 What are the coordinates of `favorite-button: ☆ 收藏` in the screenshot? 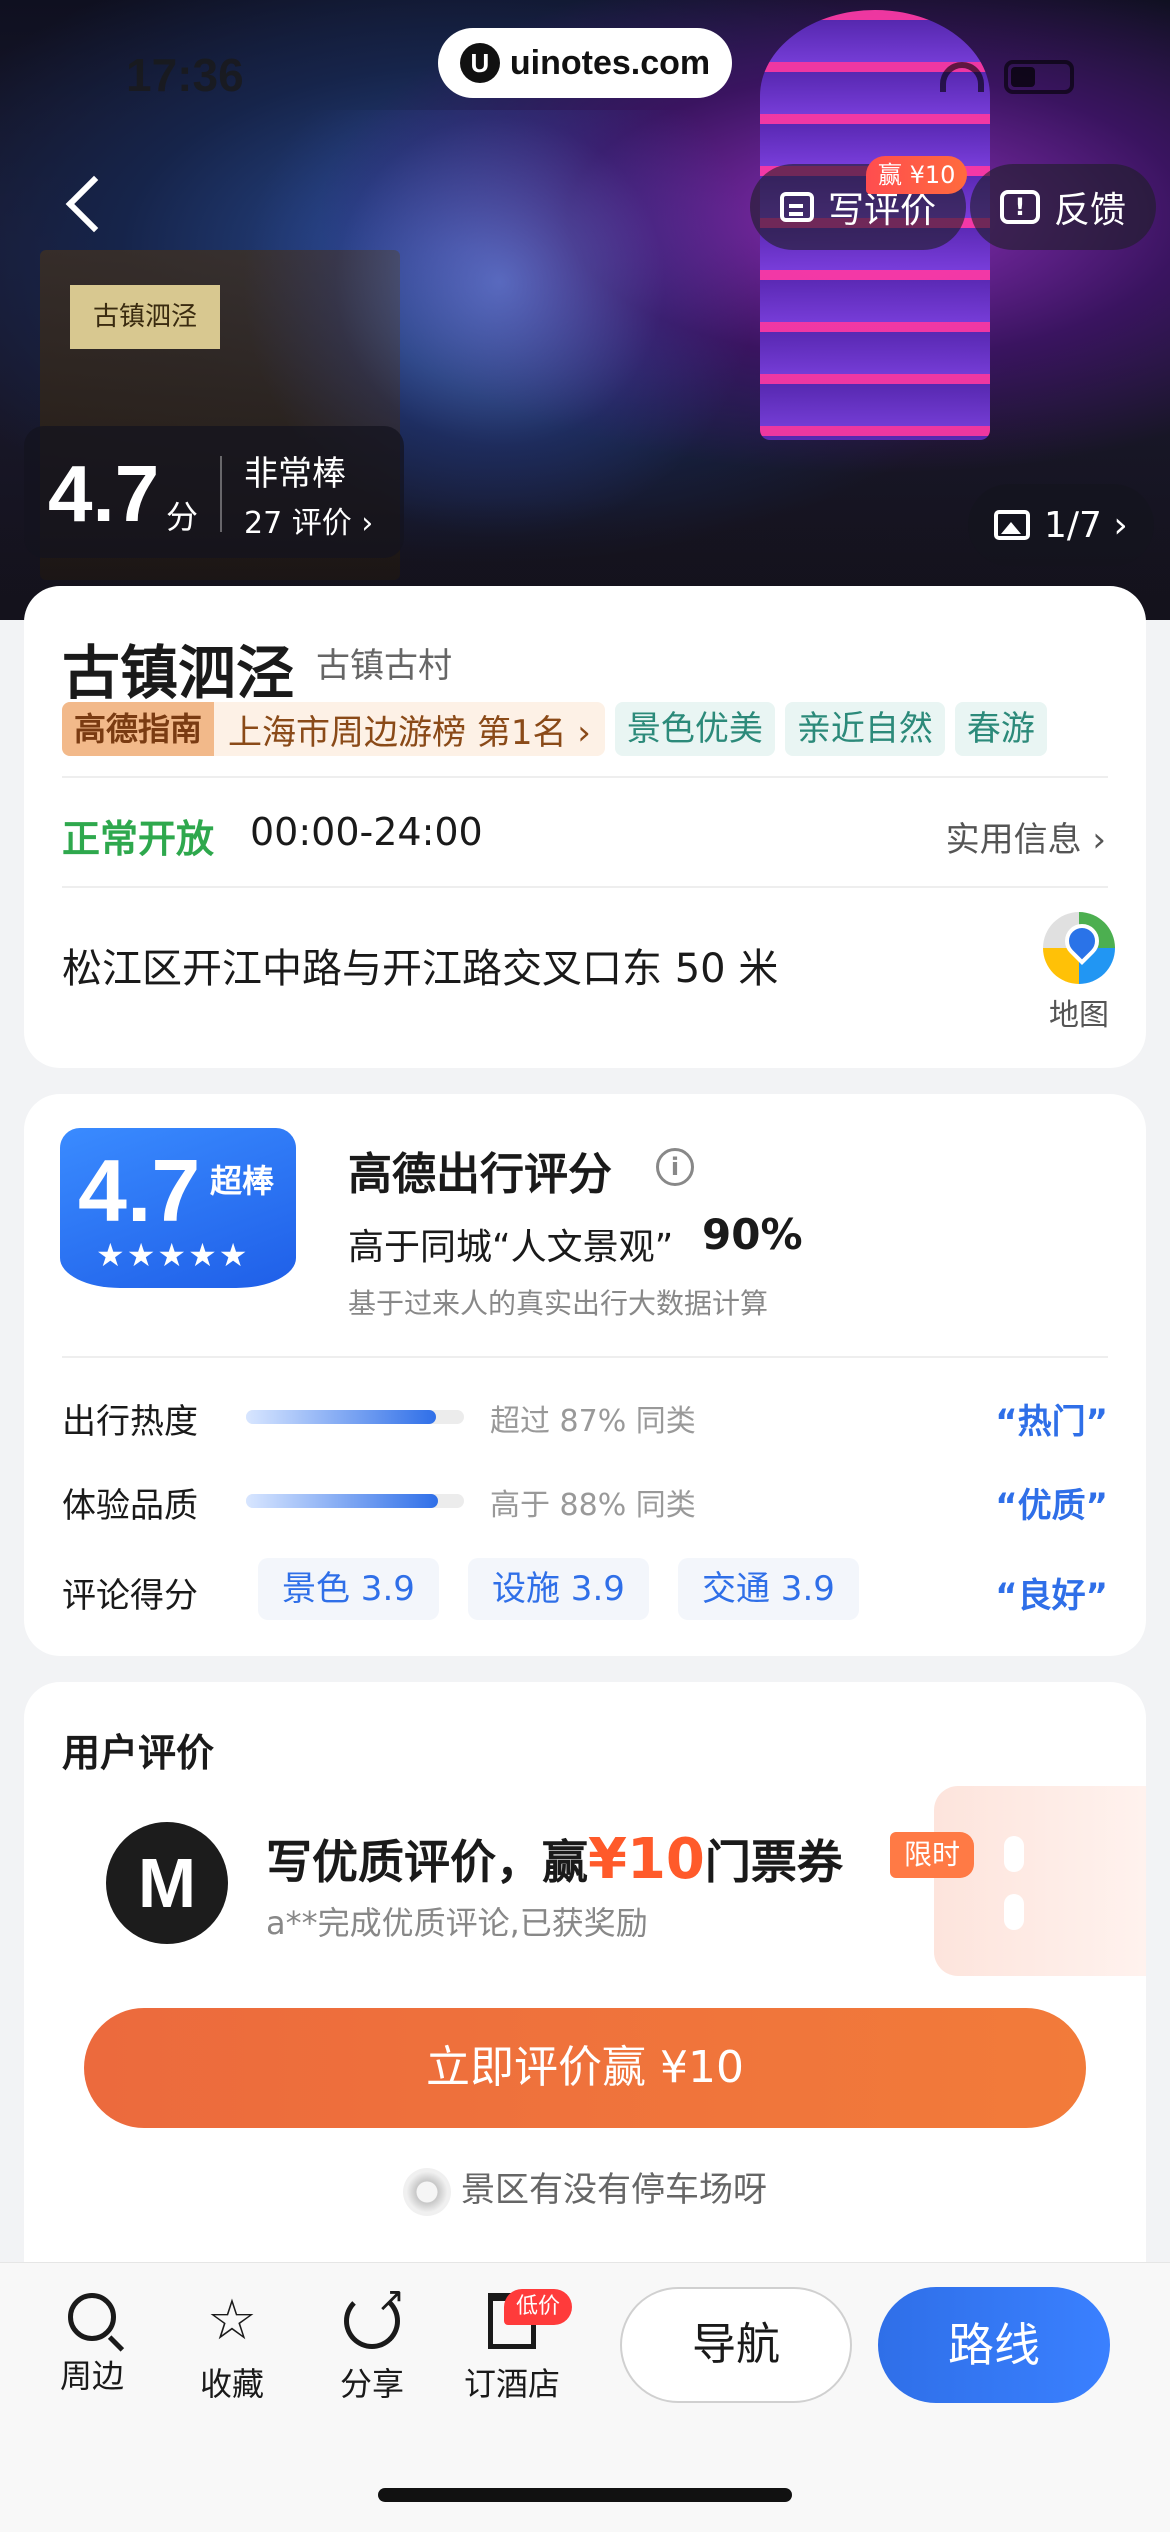 It's located at (232, 2349).